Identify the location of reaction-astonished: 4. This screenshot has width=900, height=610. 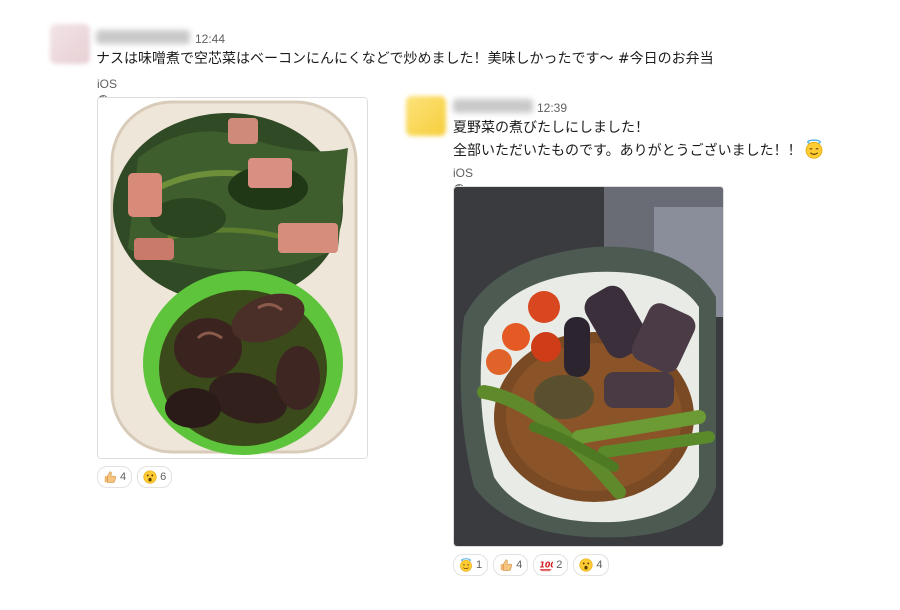
(591, 565).